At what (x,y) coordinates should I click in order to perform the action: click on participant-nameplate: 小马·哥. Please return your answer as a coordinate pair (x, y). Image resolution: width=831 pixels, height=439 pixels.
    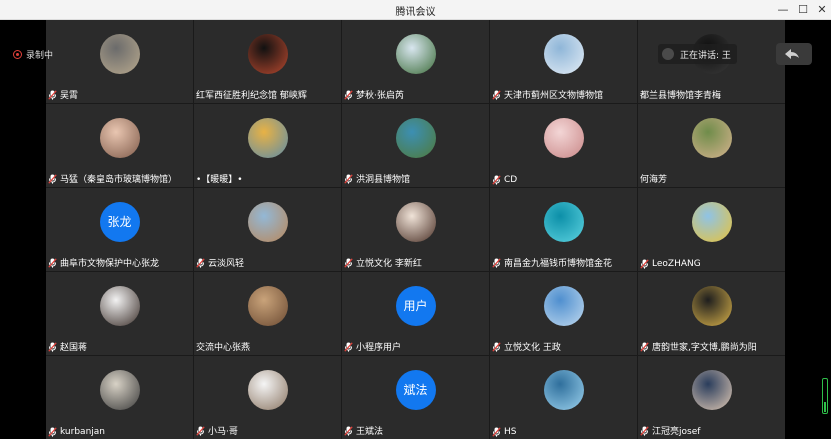
    Looking at the image, I should click on (217, 430).